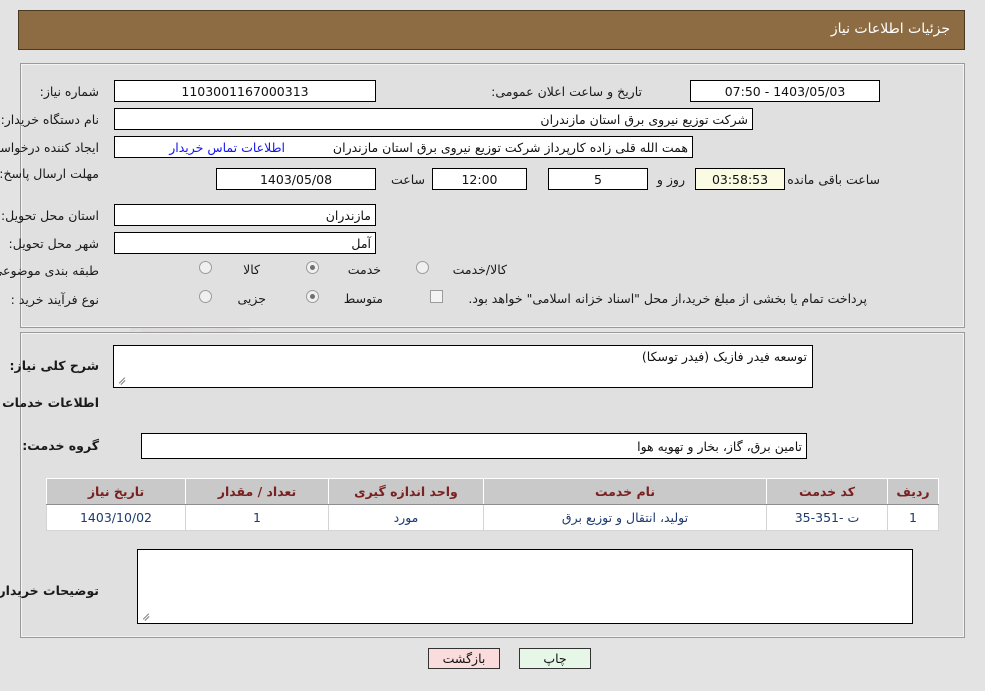  Describe the element at coordinates (913, 517) in the screenshot. I see `cell-radif: 1` at that location.